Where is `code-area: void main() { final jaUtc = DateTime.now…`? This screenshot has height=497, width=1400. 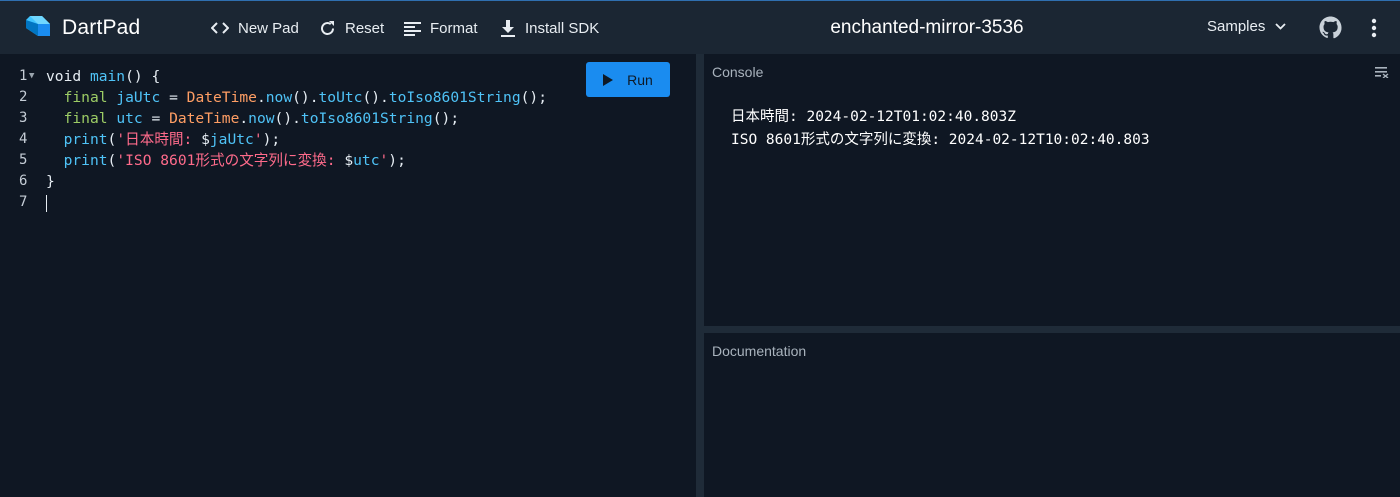 code-area: void main() { final jaUtc = DateTime.now… is located at coordinates (296, 139).